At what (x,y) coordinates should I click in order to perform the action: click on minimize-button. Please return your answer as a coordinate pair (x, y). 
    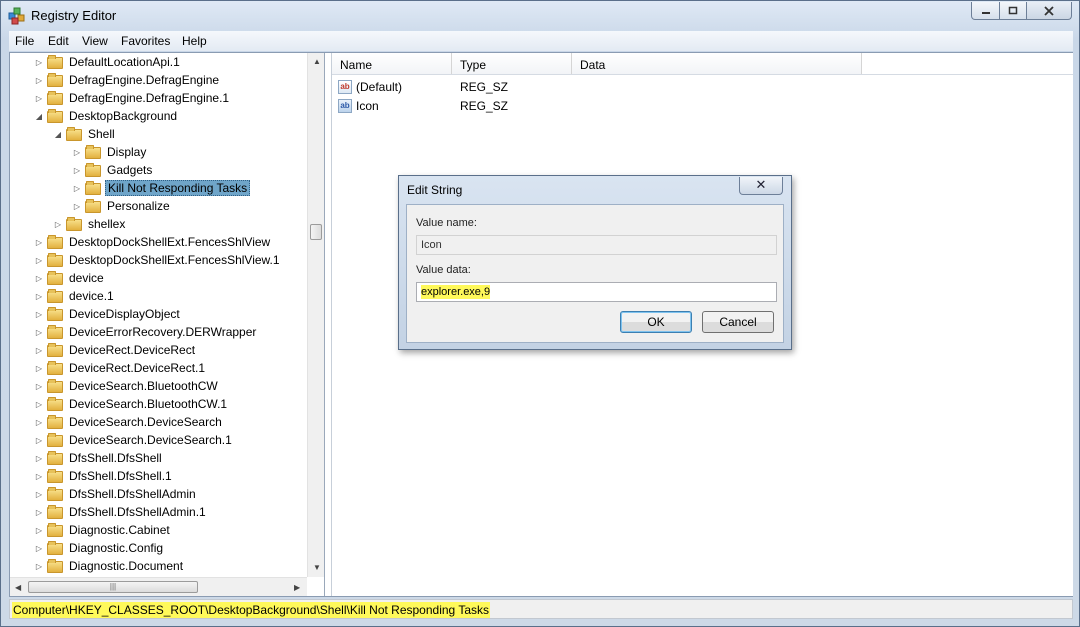
    Looking at the image, I should click on (985, 11).